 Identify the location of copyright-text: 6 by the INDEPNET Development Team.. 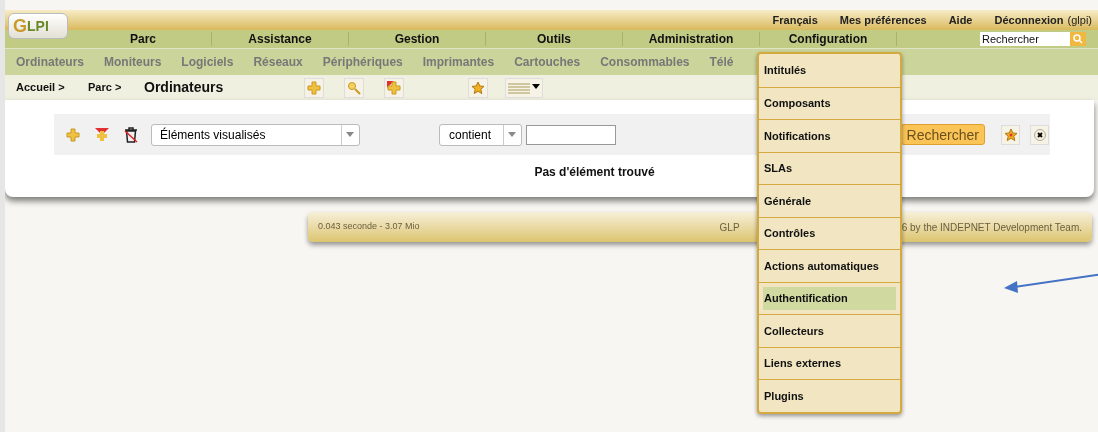
(991, 227).